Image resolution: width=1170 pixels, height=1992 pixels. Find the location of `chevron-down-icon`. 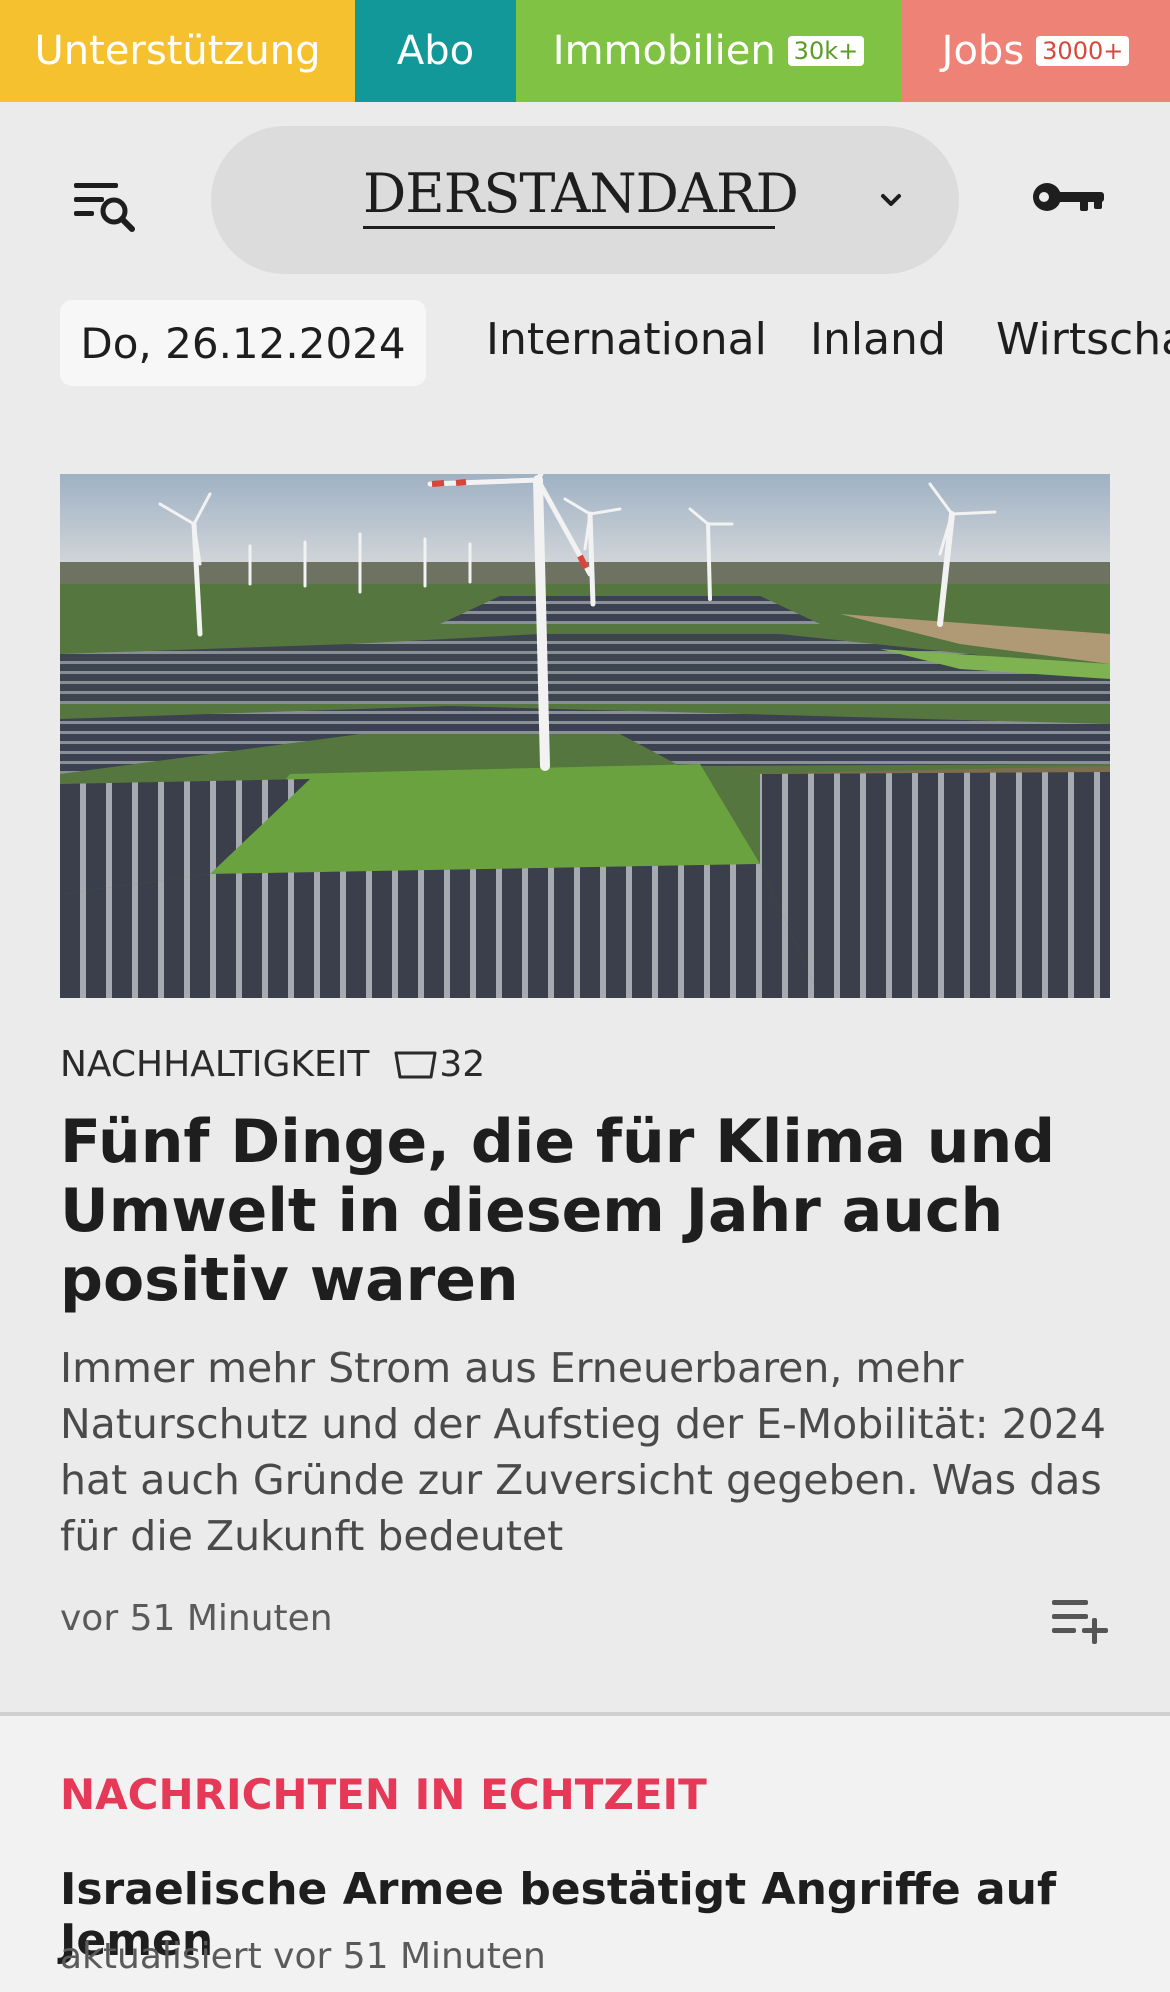

chevron-down-icon is located at coordinates (891, 200).